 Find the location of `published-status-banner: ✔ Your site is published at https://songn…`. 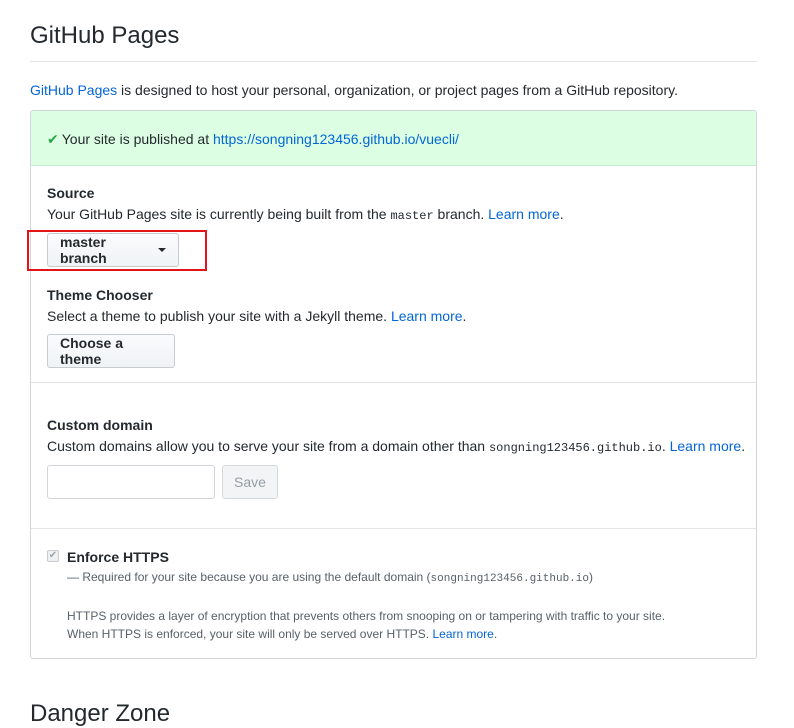

published-status-banner: ✔ Your site is published at https://songn… is located at coordinates (393, 138).